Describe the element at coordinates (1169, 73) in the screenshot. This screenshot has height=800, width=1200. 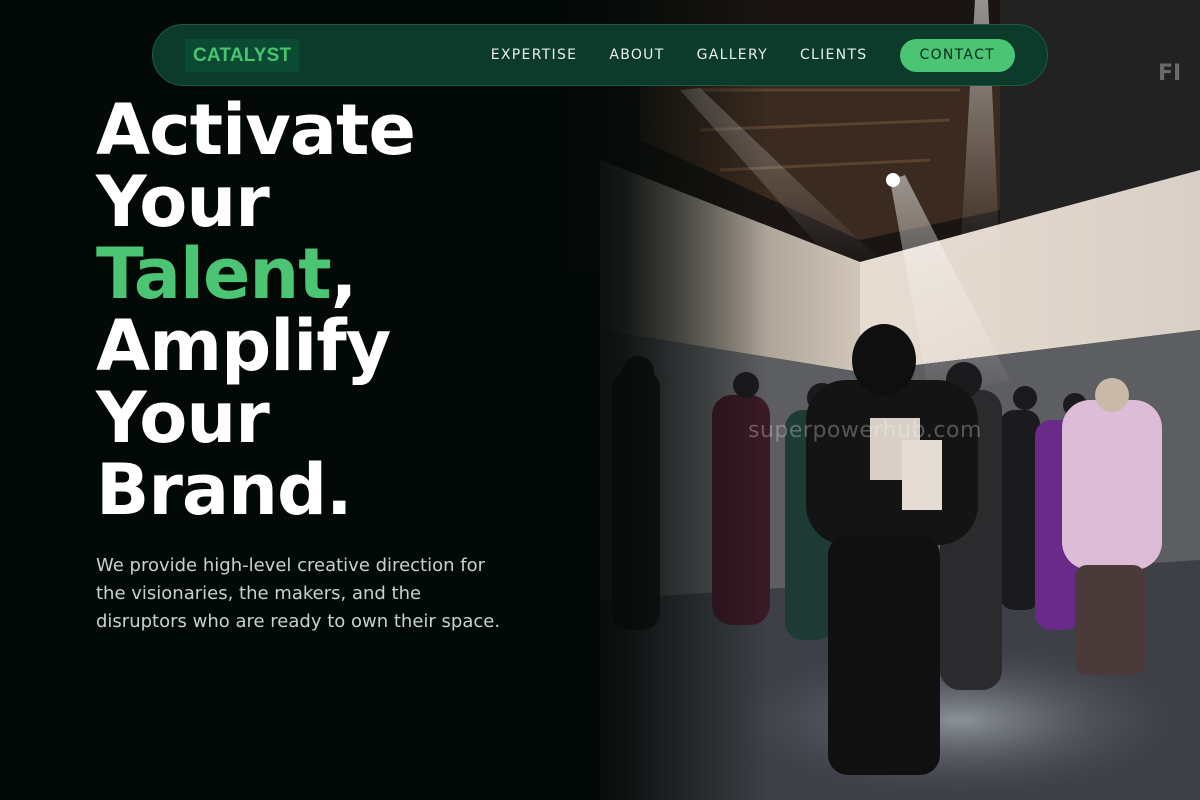
I see `svg-text: FI` at that location.